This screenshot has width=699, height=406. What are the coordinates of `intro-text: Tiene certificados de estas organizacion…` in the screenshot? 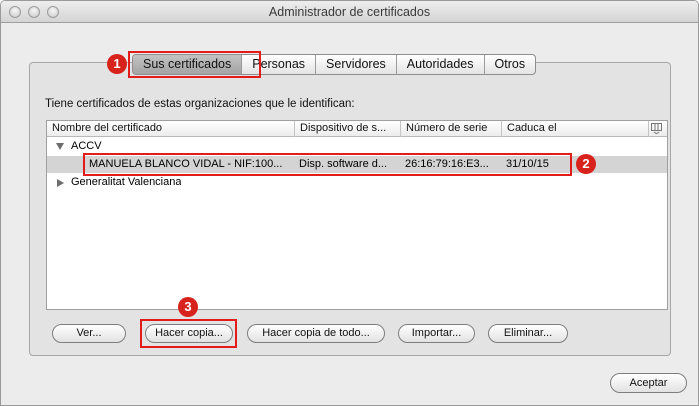 It's located at (200, 104).